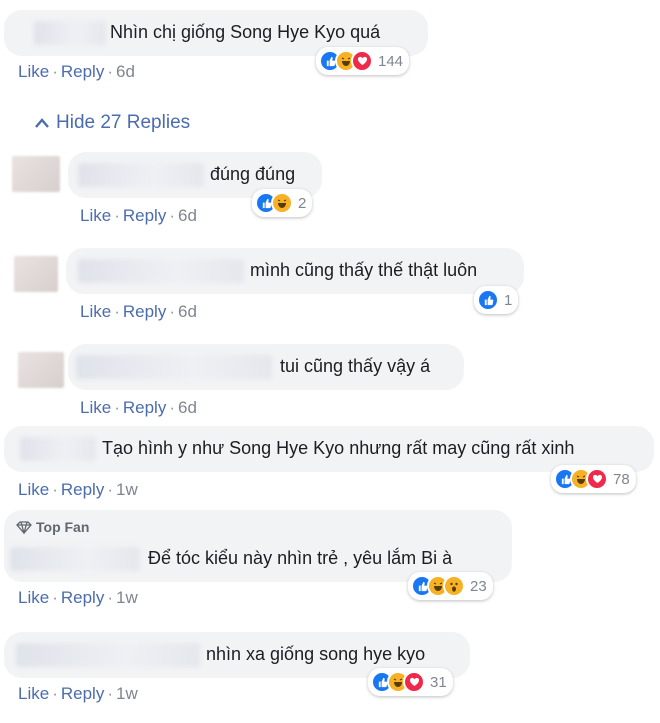 The width and height of the screenshot is (660, 723). I want to click on wow-icon, so click(454, 586).